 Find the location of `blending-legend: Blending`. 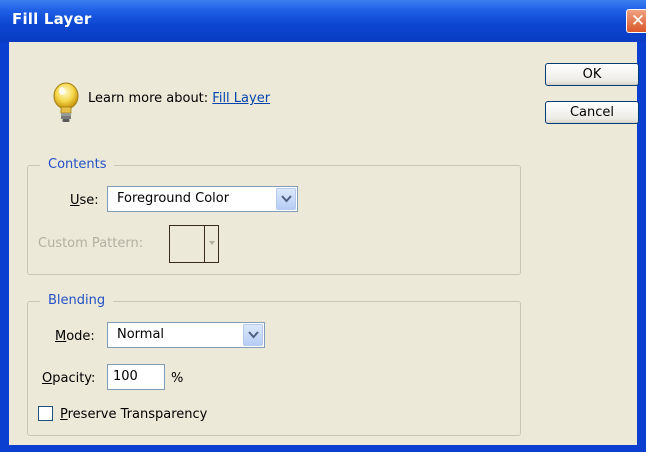

blending-legend: Blending is located at coordinates (77, 300).